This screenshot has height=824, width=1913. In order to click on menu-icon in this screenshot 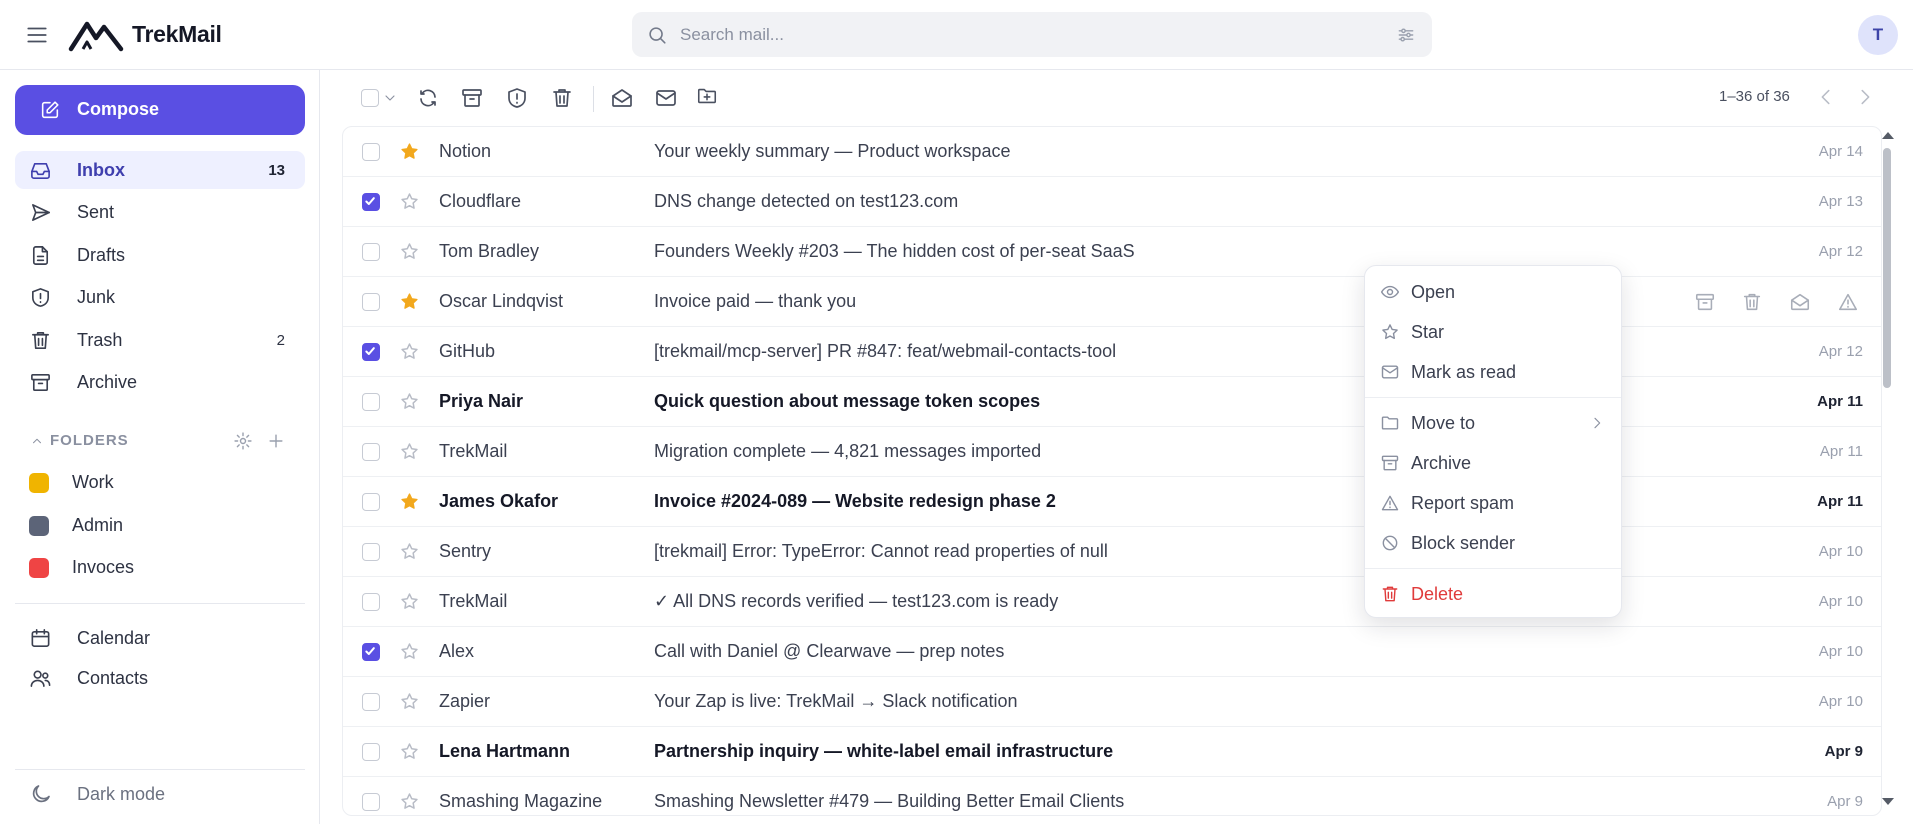, I will do `click(37, 35)`.